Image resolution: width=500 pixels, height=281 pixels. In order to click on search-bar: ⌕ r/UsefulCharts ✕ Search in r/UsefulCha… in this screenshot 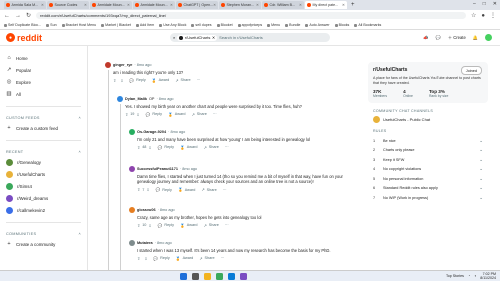, I will do `click(250, 37)`.